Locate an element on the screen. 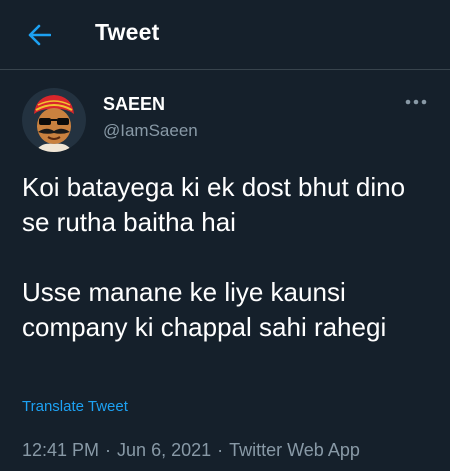 This screenshot has height=471, width=450. cartoon-avatar-icon is located at coordinates (54, 120).